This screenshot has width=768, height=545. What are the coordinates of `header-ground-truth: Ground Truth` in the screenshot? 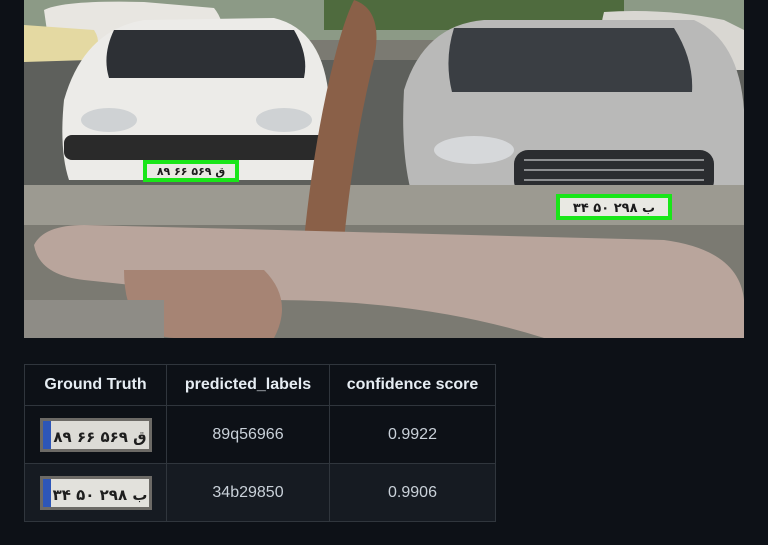 It's located at (95, 385).